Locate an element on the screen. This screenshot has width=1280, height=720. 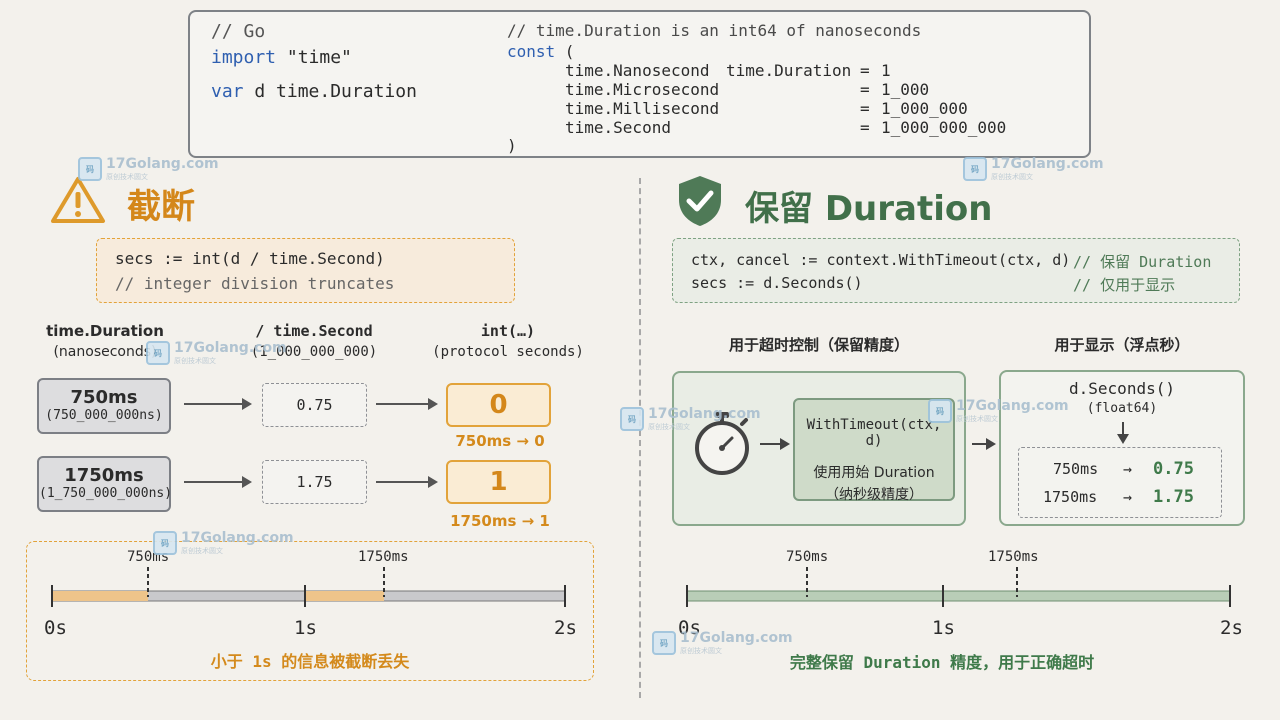
var-keyword: var is located at coordinates (227, 91).